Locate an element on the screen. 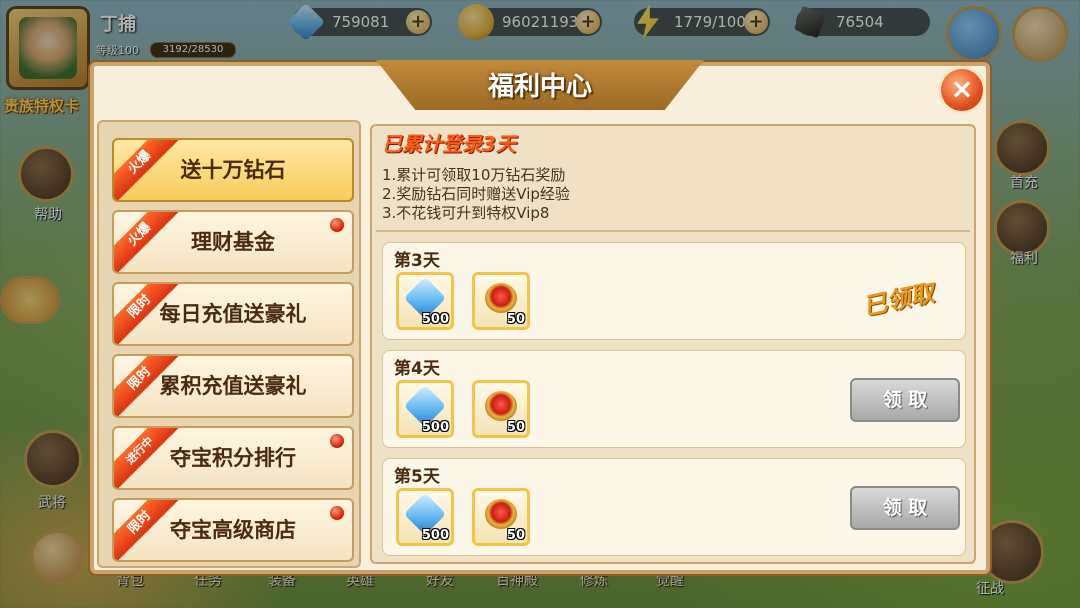 The height and width of the screenshot is (608, 1080). menu-item-fund: 火爆 理财基金 is located at coordinates (233, 242).